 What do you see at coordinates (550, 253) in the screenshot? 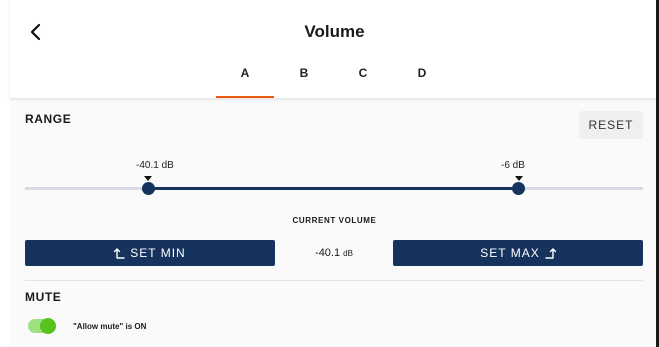
I see `arrow-up-right-icon` at bounding box center [550, 253].